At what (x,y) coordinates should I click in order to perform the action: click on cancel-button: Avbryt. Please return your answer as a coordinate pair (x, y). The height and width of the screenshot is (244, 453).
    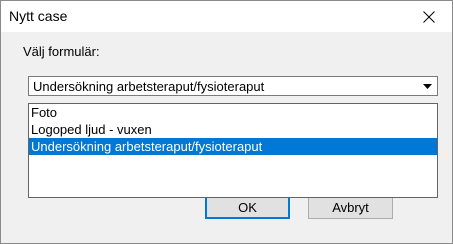
    Looking at the image, I should click on (350, 207).